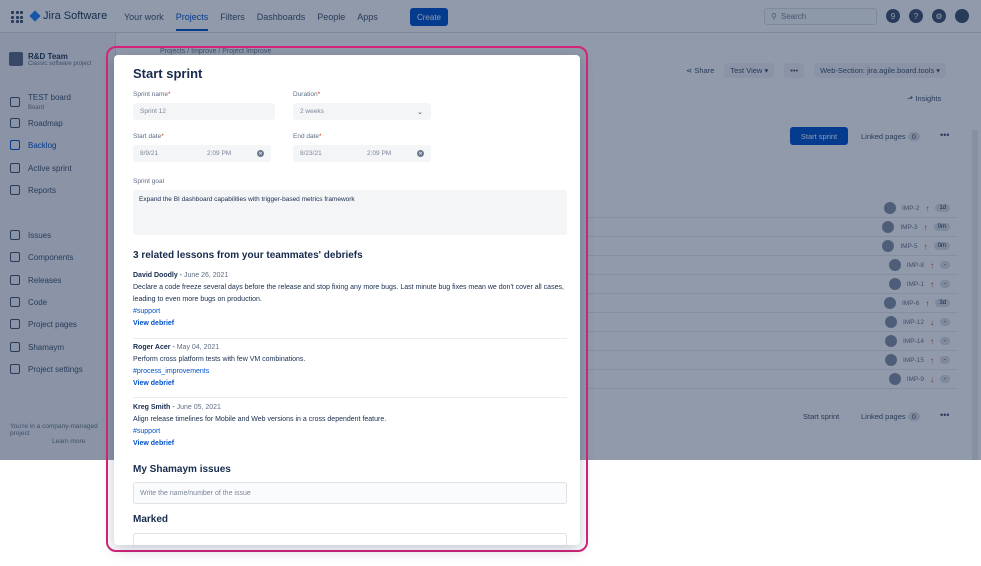 The height and width of the screenshot is (566, 981). What do you see at coordinates (152, 407) in the screenshot?
I see `lesson-author: Kreg Smith` at bounding box center [152, 407].